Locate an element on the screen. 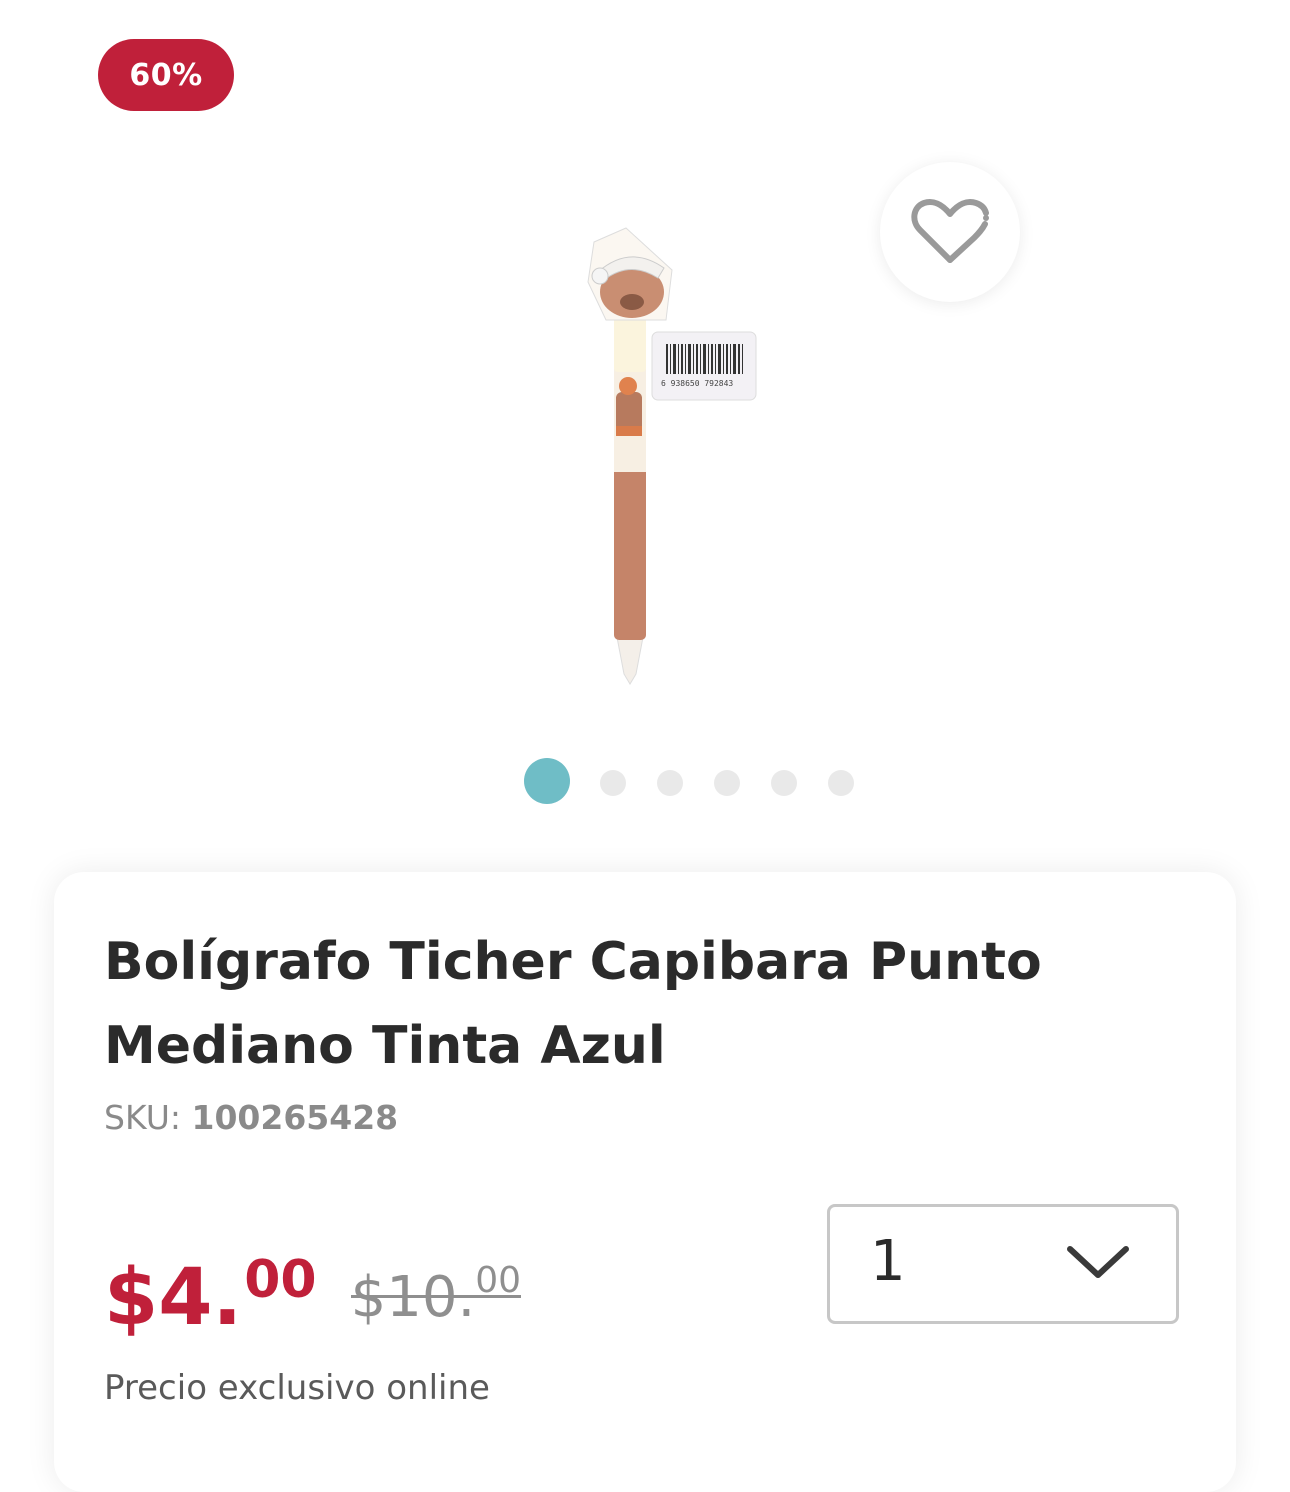  discount-badge: 60% is located at coordinates (166, 75).